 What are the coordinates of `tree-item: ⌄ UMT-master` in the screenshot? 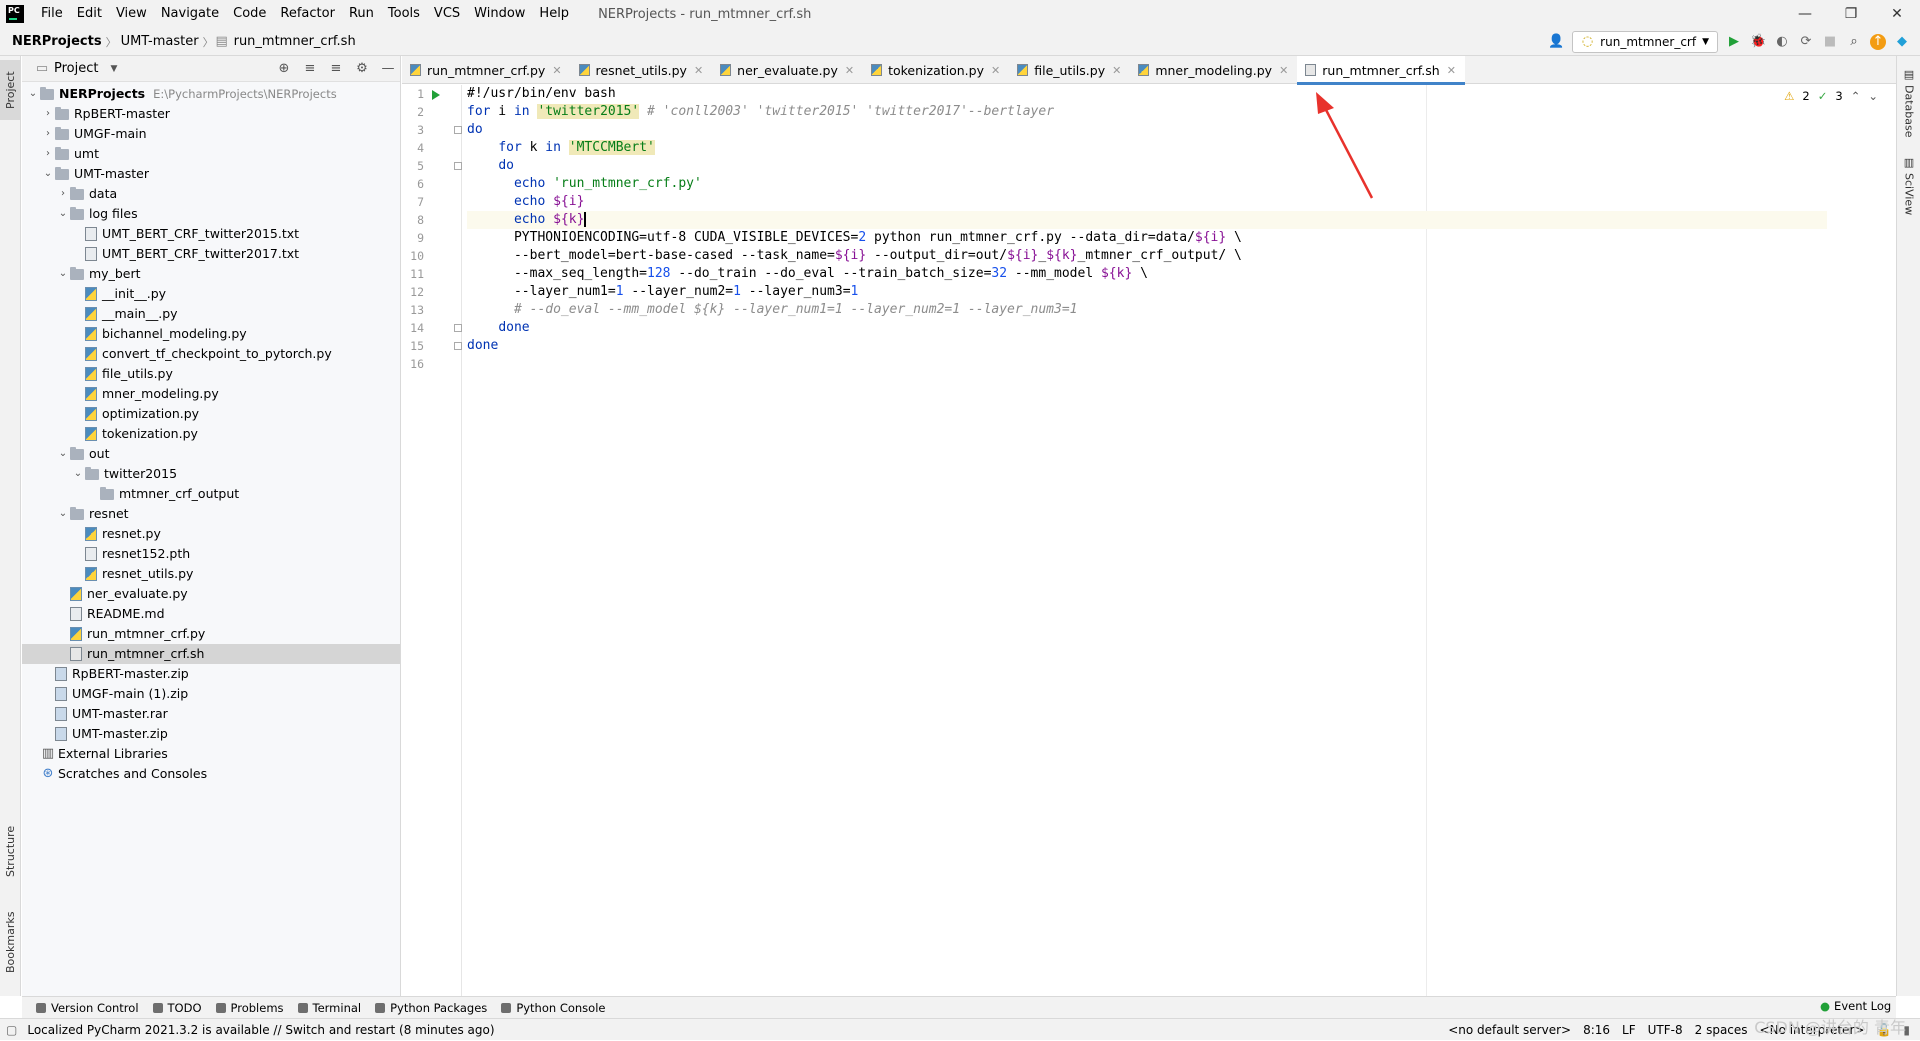 It's located at (211, 174).